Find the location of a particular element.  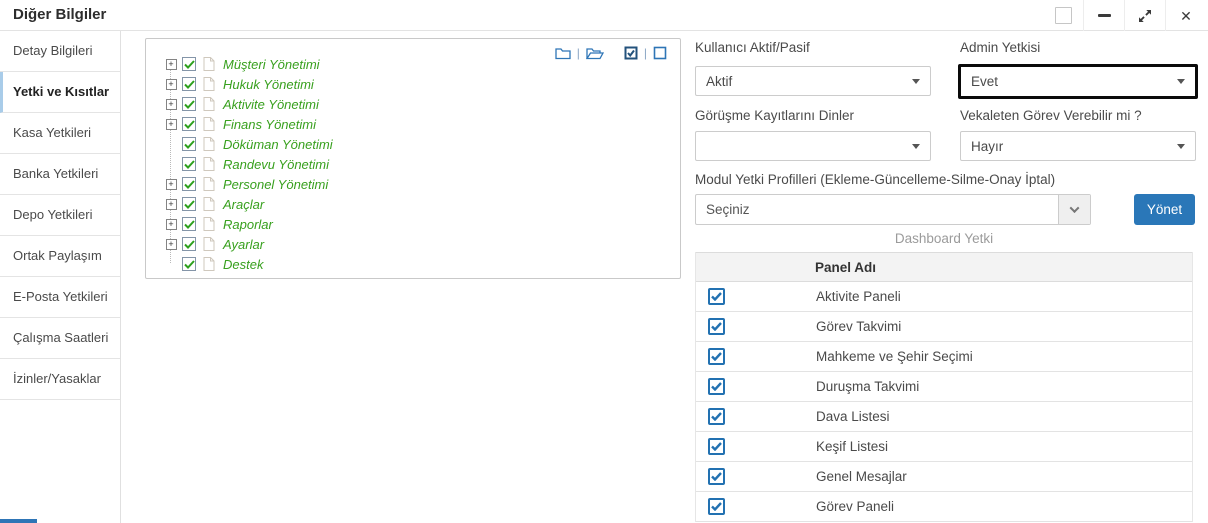

maximize-button is located at coordinates (1145, 15).